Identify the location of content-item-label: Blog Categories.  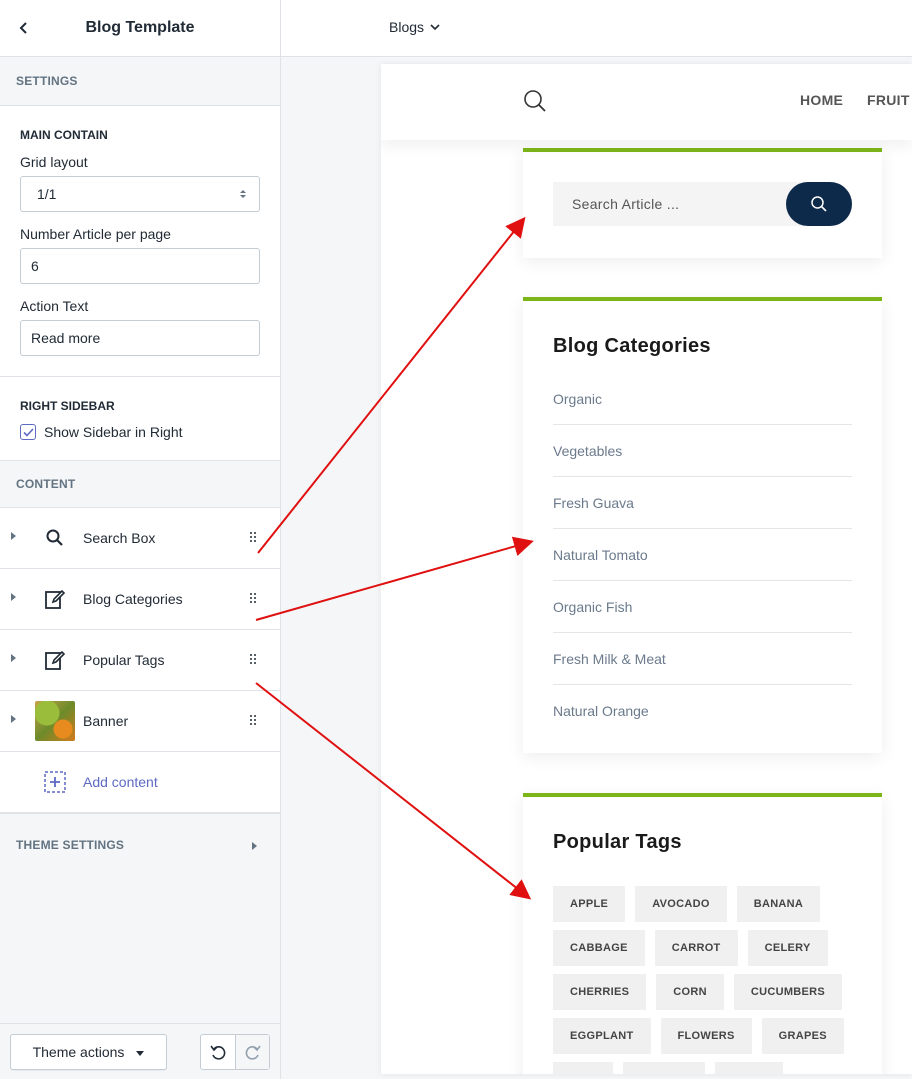
(133, 599).